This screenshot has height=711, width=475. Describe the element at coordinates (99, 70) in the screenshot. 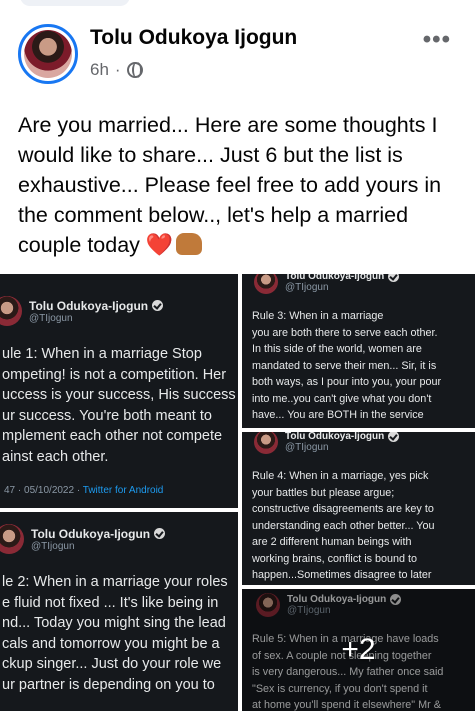

I see `post-time: 6h` at that location.